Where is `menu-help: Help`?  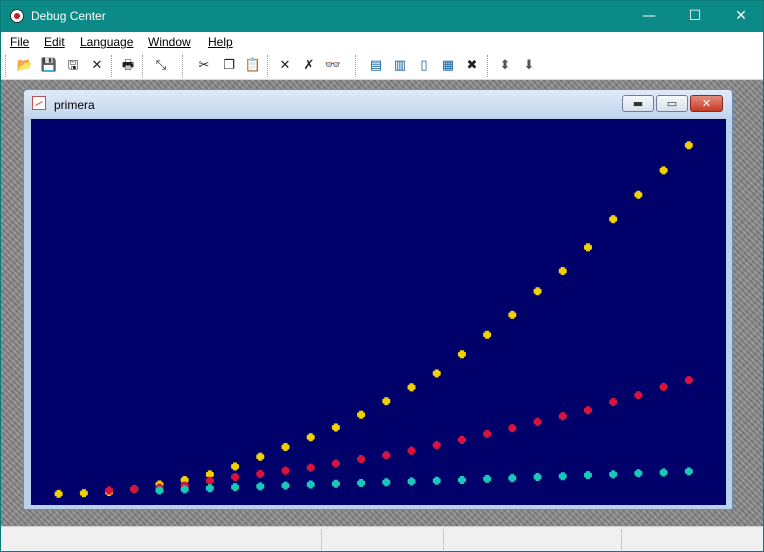
menu-help: Help is located at coordinates (220, 42).